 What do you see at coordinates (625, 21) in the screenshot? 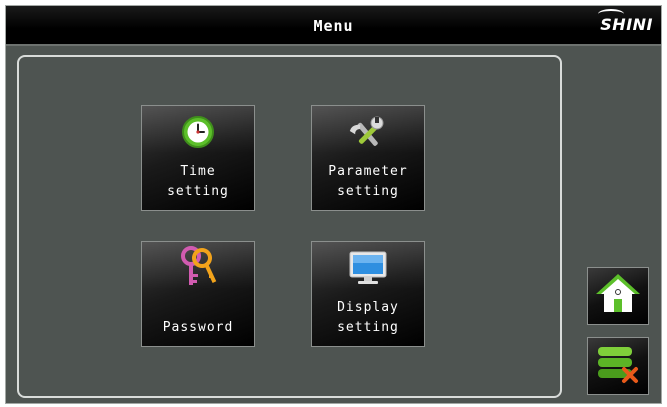
I see `brand-logo: SHINI` at bounding box center [625, 21].